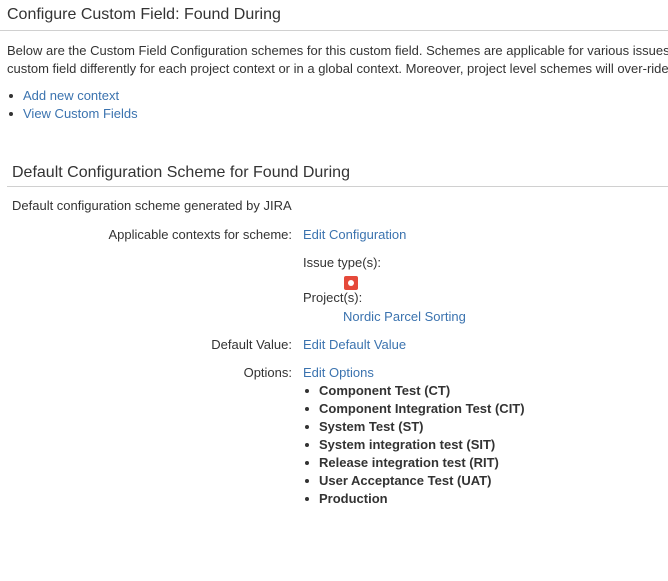 This screenshot has width=668, height=581. I want to click on project-link-nordic-parcel-sorting: Nordic Parcel Sorting, so click(404, 316).